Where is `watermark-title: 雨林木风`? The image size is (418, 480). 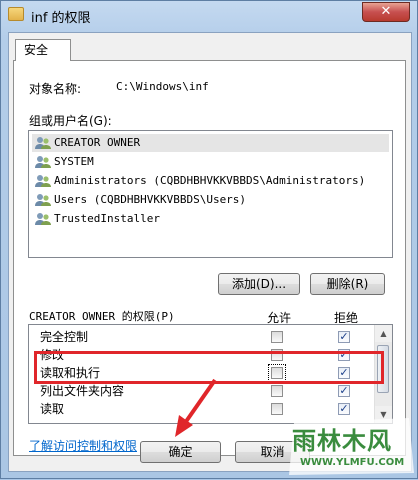
watermark-title: 雨林木风 is located at coordinates (342, 441).